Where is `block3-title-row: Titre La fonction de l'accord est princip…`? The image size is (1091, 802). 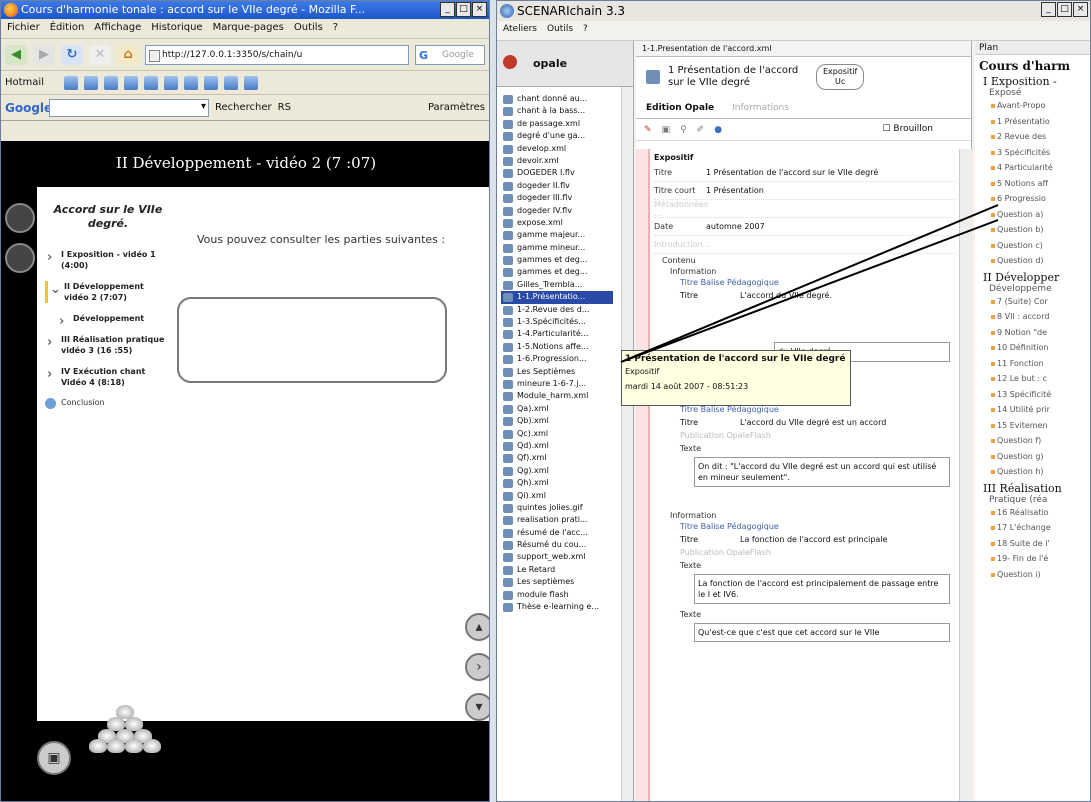
block3-title-row: Titre La fonction de l'accord est princip… is located at coordinates (818, 539).